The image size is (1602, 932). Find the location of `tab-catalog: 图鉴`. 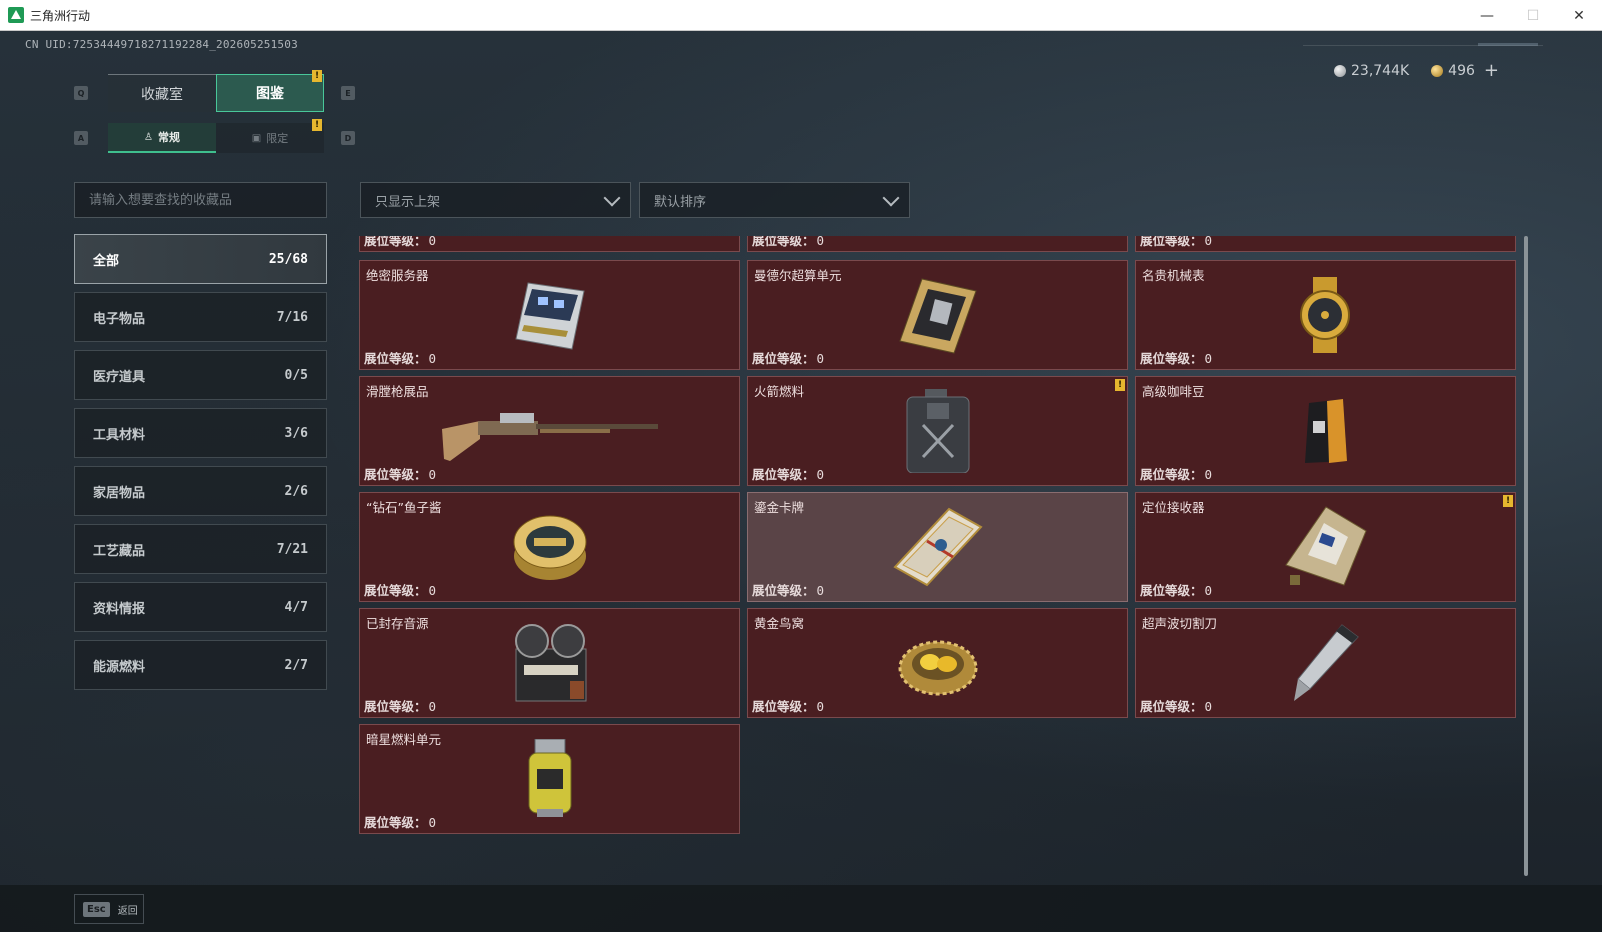

tab-catalog: 图鉴 is located at coordinates (270, 93).